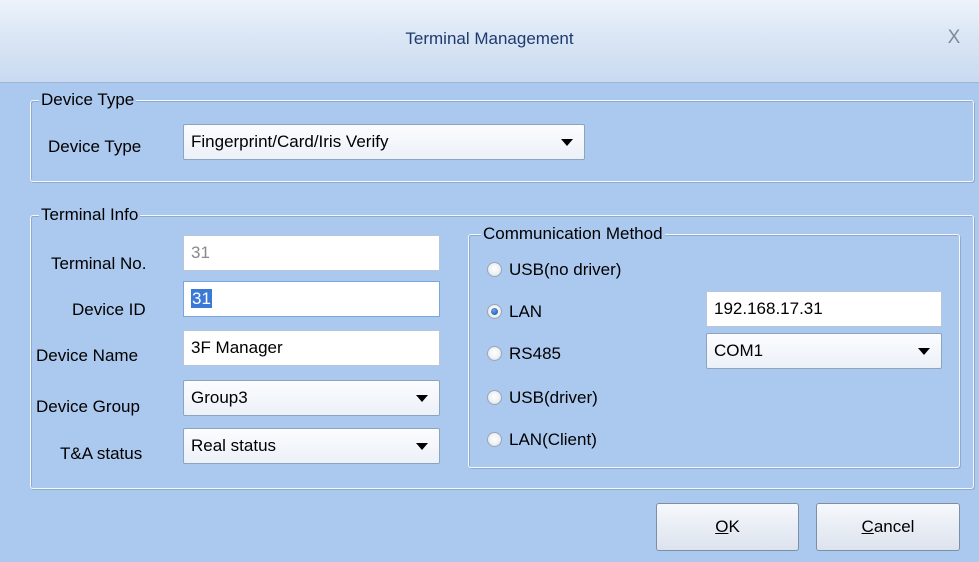  I want to click on cancel-label-rest: ancel, so click(894, 526).